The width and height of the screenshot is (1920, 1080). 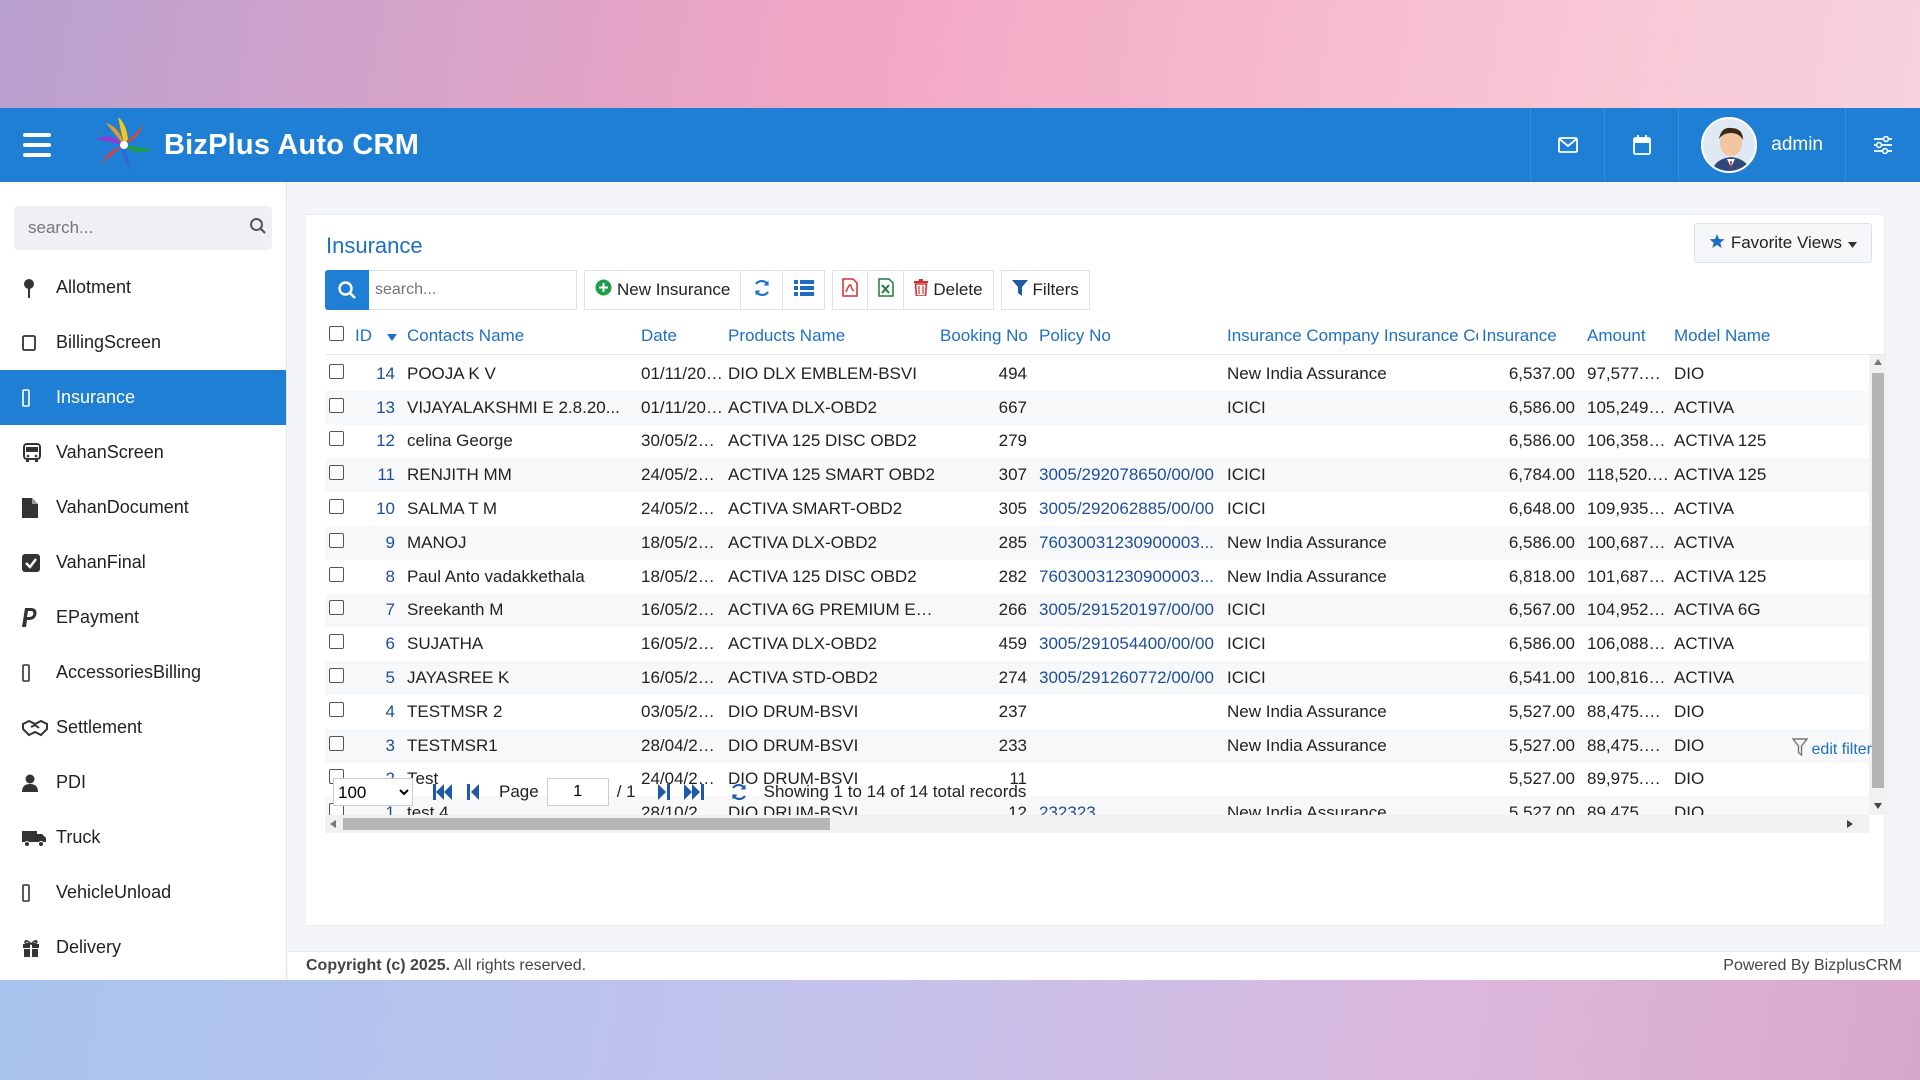 What do you see at coordinates (1045, 290) in the screenshot?
I see `filters-button: Filters` at bounding box center [1045, 290].